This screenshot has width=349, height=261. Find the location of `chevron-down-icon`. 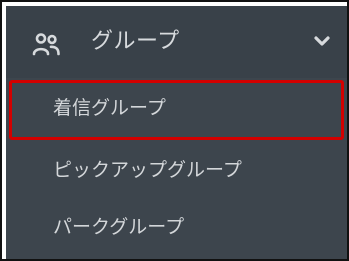

chevron-down-icon is located at coordinates (322, 41).